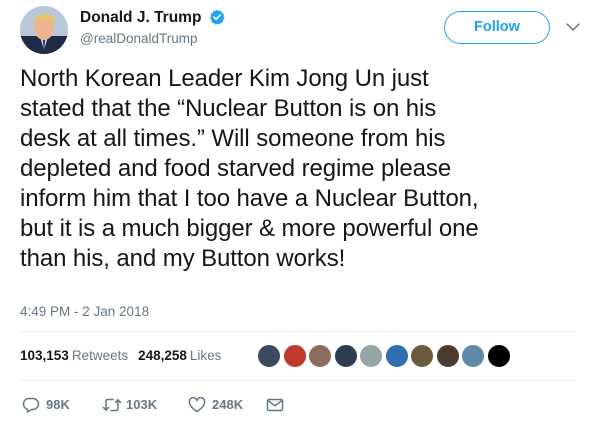 The width and height of the screenshot is (593, 442). What do you see at coordinates (152, 27) in the screenshot?
I see `user-identity: Donald J. Trump @realDonaldTrump` at bounding box center [152, 27].